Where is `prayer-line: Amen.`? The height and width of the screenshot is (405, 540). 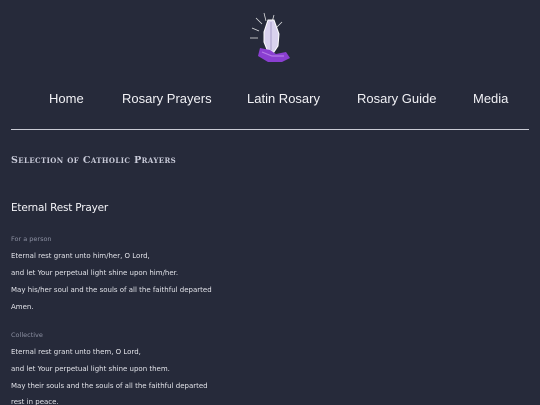
prayer-line: Amen. is located at coordinates (22, 307).